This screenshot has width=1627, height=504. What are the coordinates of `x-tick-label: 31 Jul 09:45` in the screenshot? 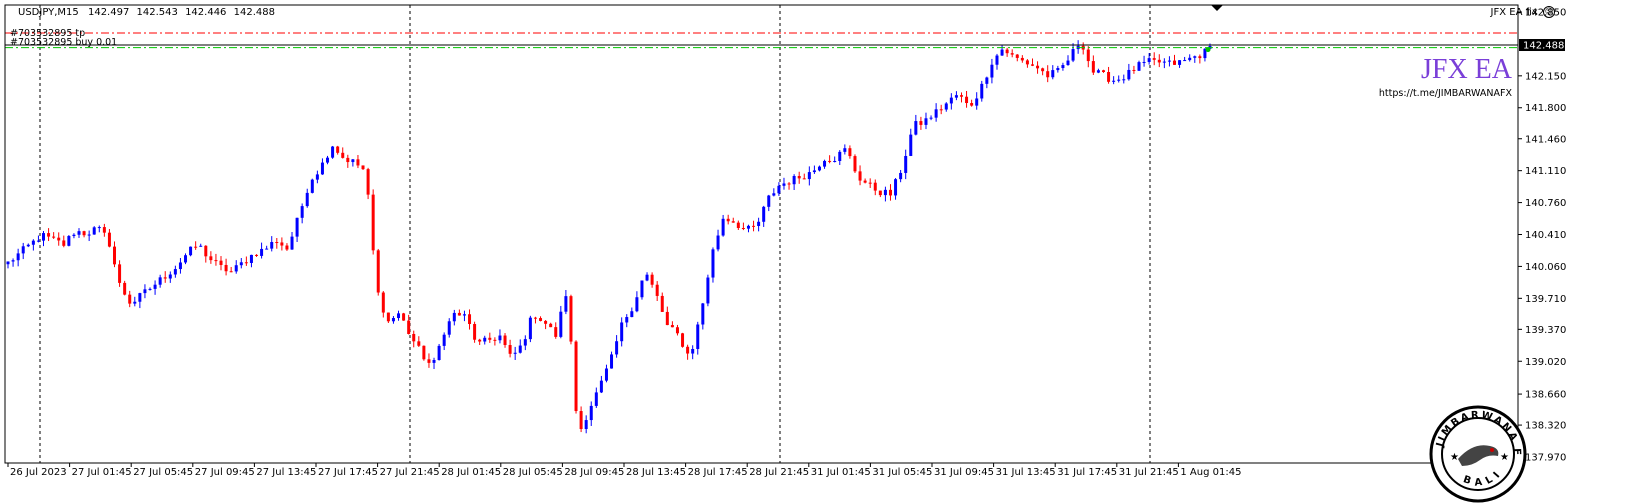 It's located at (964, 472).